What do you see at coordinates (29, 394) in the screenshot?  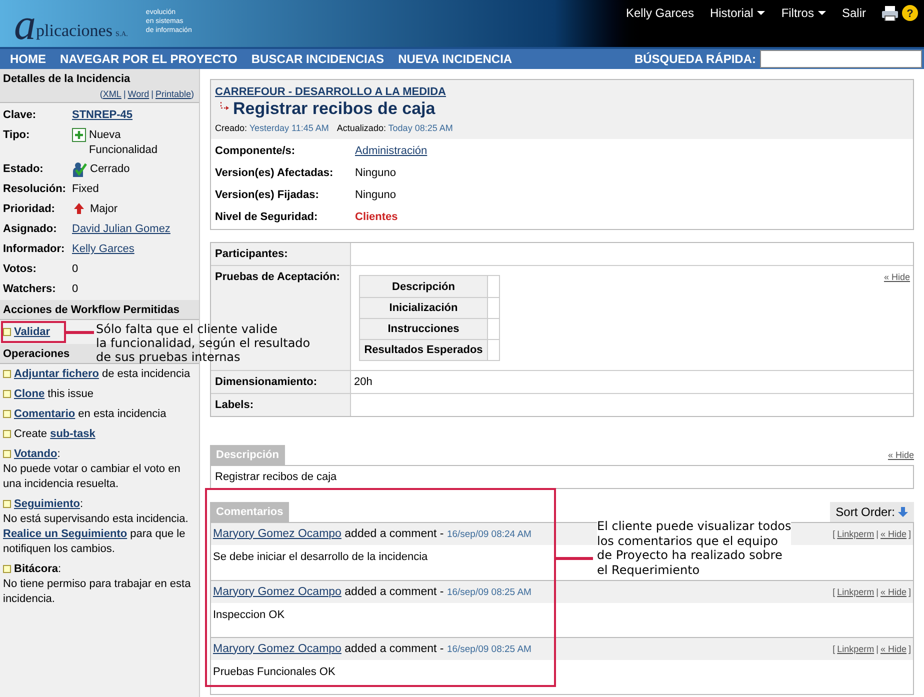 I see `operation-link: Clone` at bounding box center [29, 394].